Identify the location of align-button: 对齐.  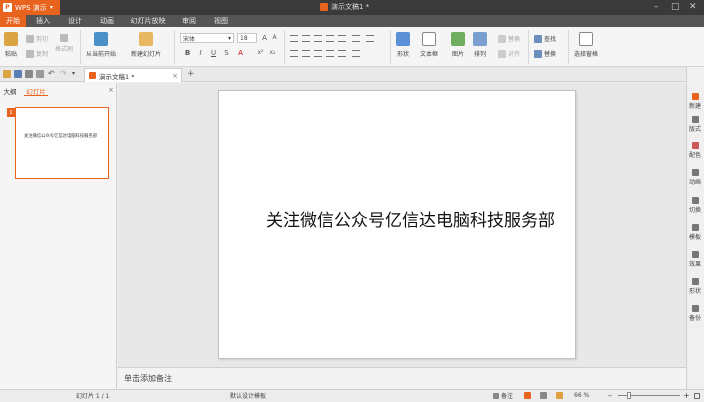
(509, 53).